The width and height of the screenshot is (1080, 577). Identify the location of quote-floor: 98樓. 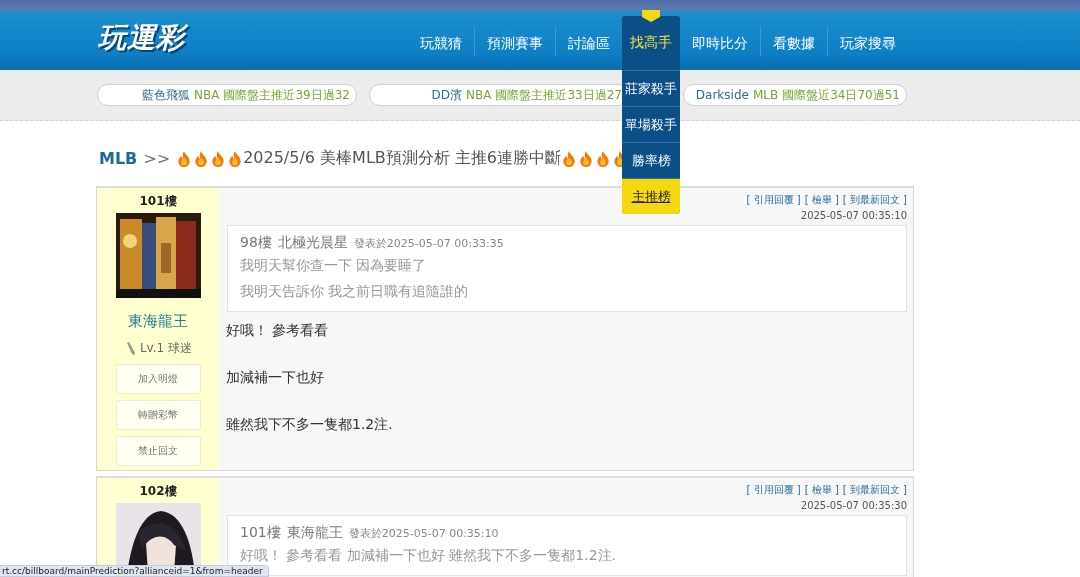
(256, 243).